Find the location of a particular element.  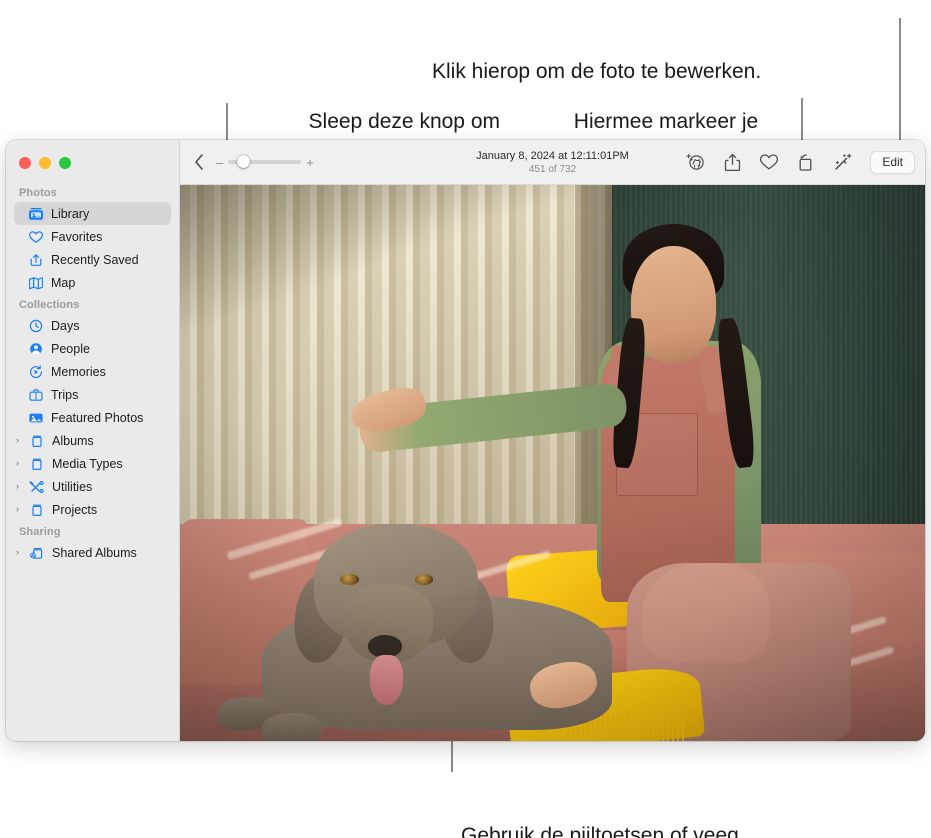

sidebar-item-label: Days is located at coordinates (65, 325).